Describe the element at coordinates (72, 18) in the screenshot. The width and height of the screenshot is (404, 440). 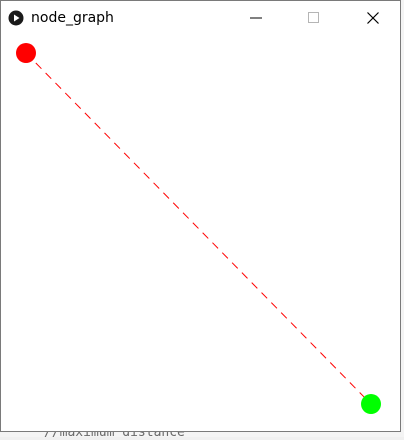
I see `window-title: node_graph` at that location.